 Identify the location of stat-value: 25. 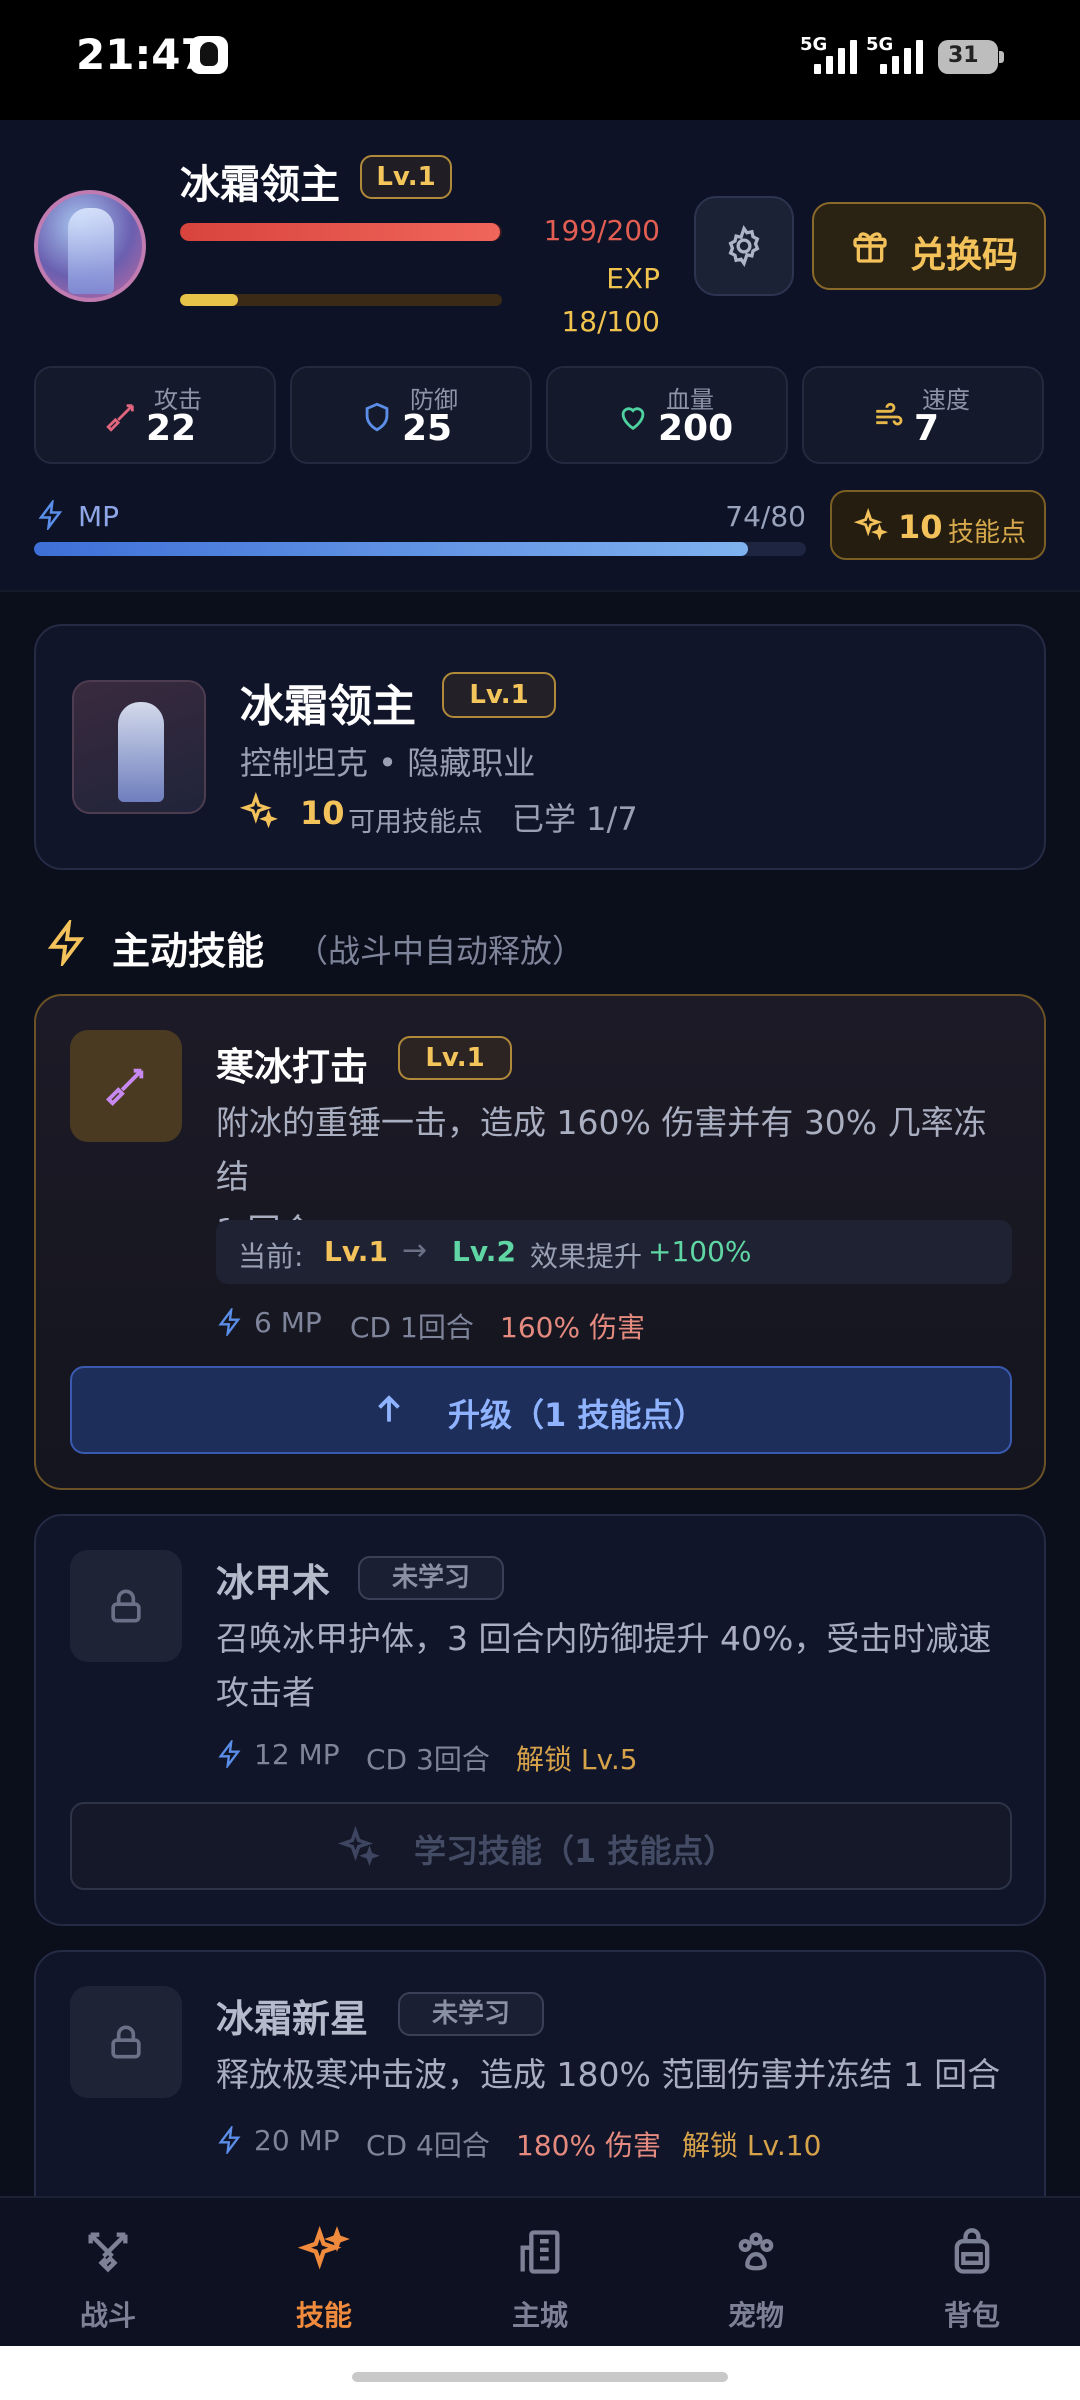
(427, 428).